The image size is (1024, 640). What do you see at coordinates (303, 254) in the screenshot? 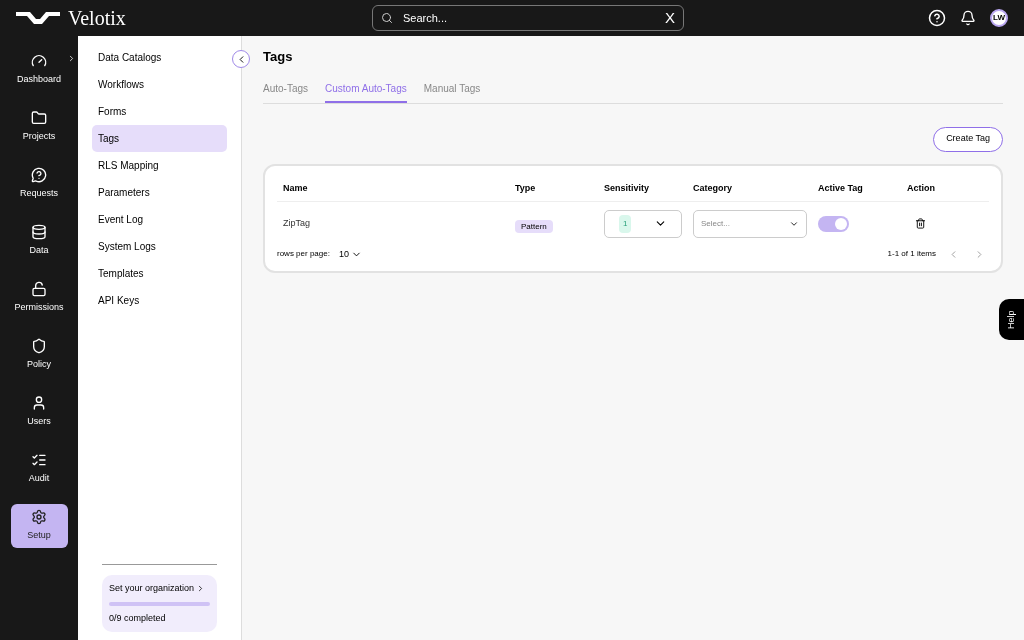
I see `rows-per-page-label: rows per page:` at bounding box center [303, 254].